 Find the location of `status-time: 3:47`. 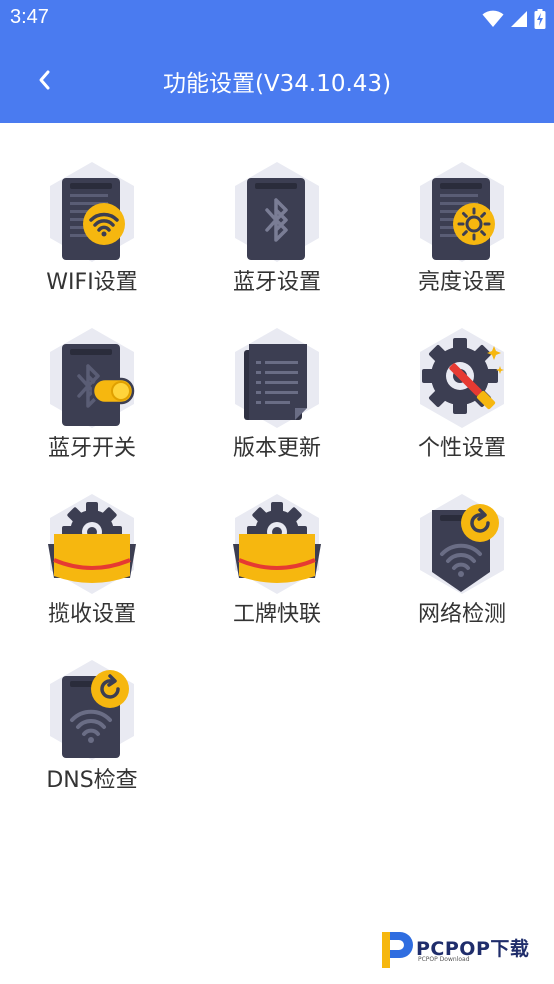

status-time: 3:47 is located at coordinates (29, 17).